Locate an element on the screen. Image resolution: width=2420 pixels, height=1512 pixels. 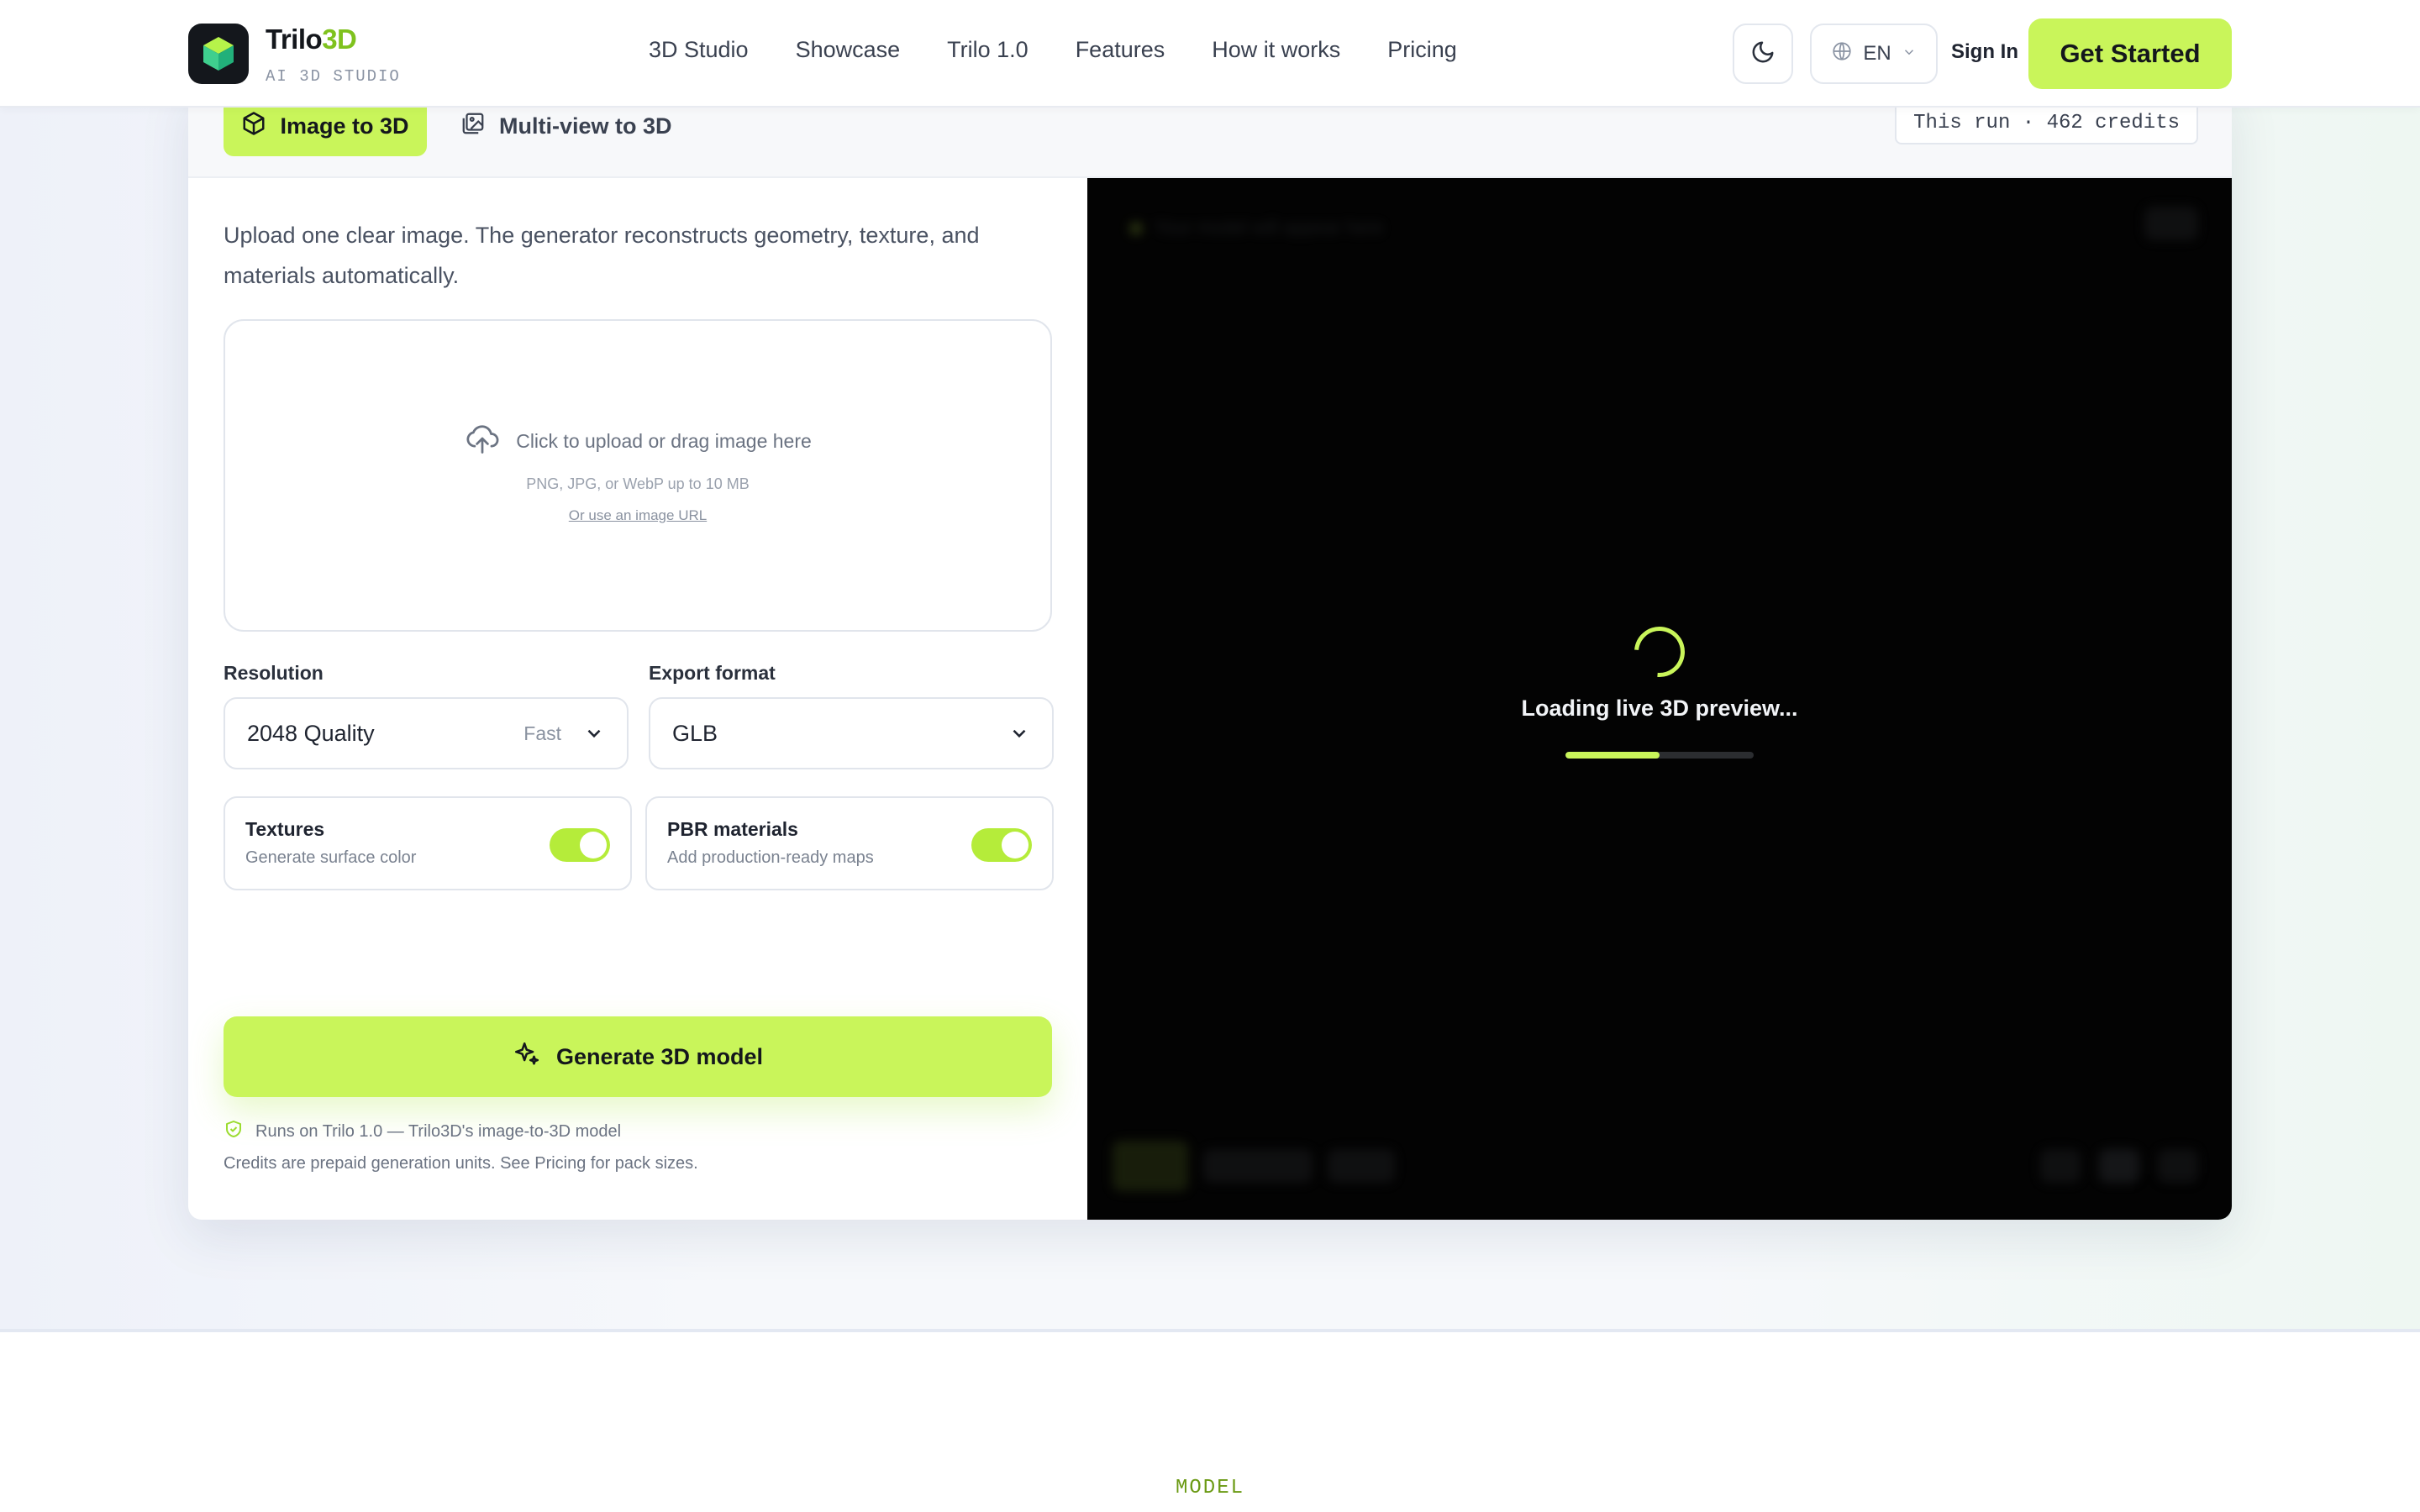
get-started-button: Get Started is located at coordinates (2130, 53).